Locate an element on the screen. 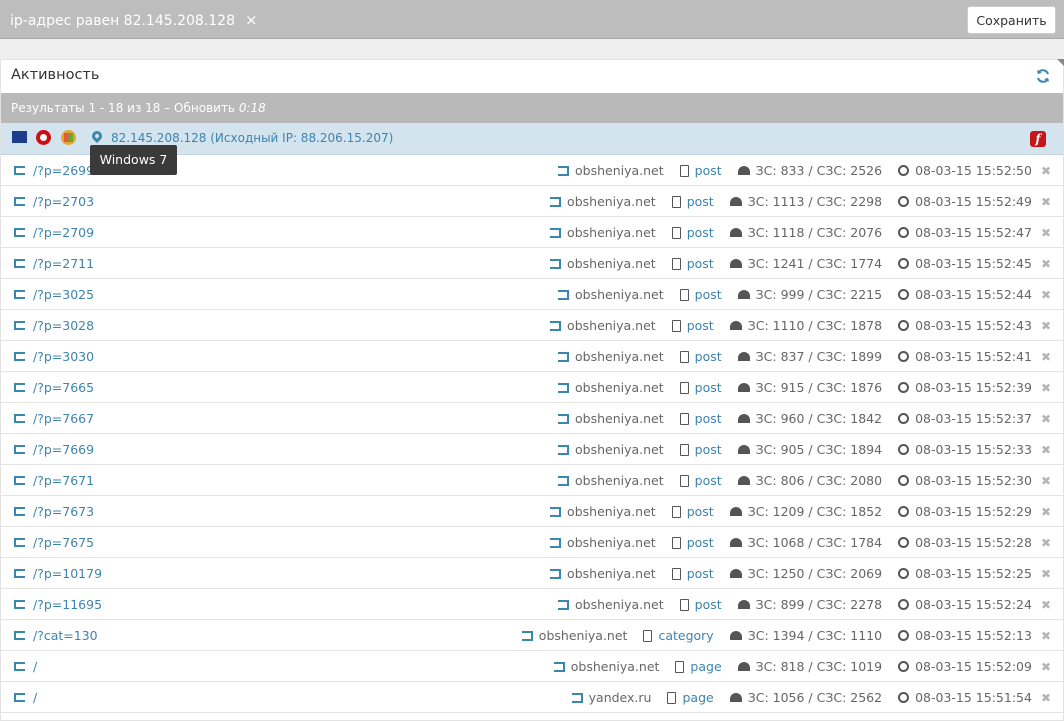 The width and height of the screenshot is (1064, 721). page-path-link: /?p=7673 is located at coordinates (63, 511).